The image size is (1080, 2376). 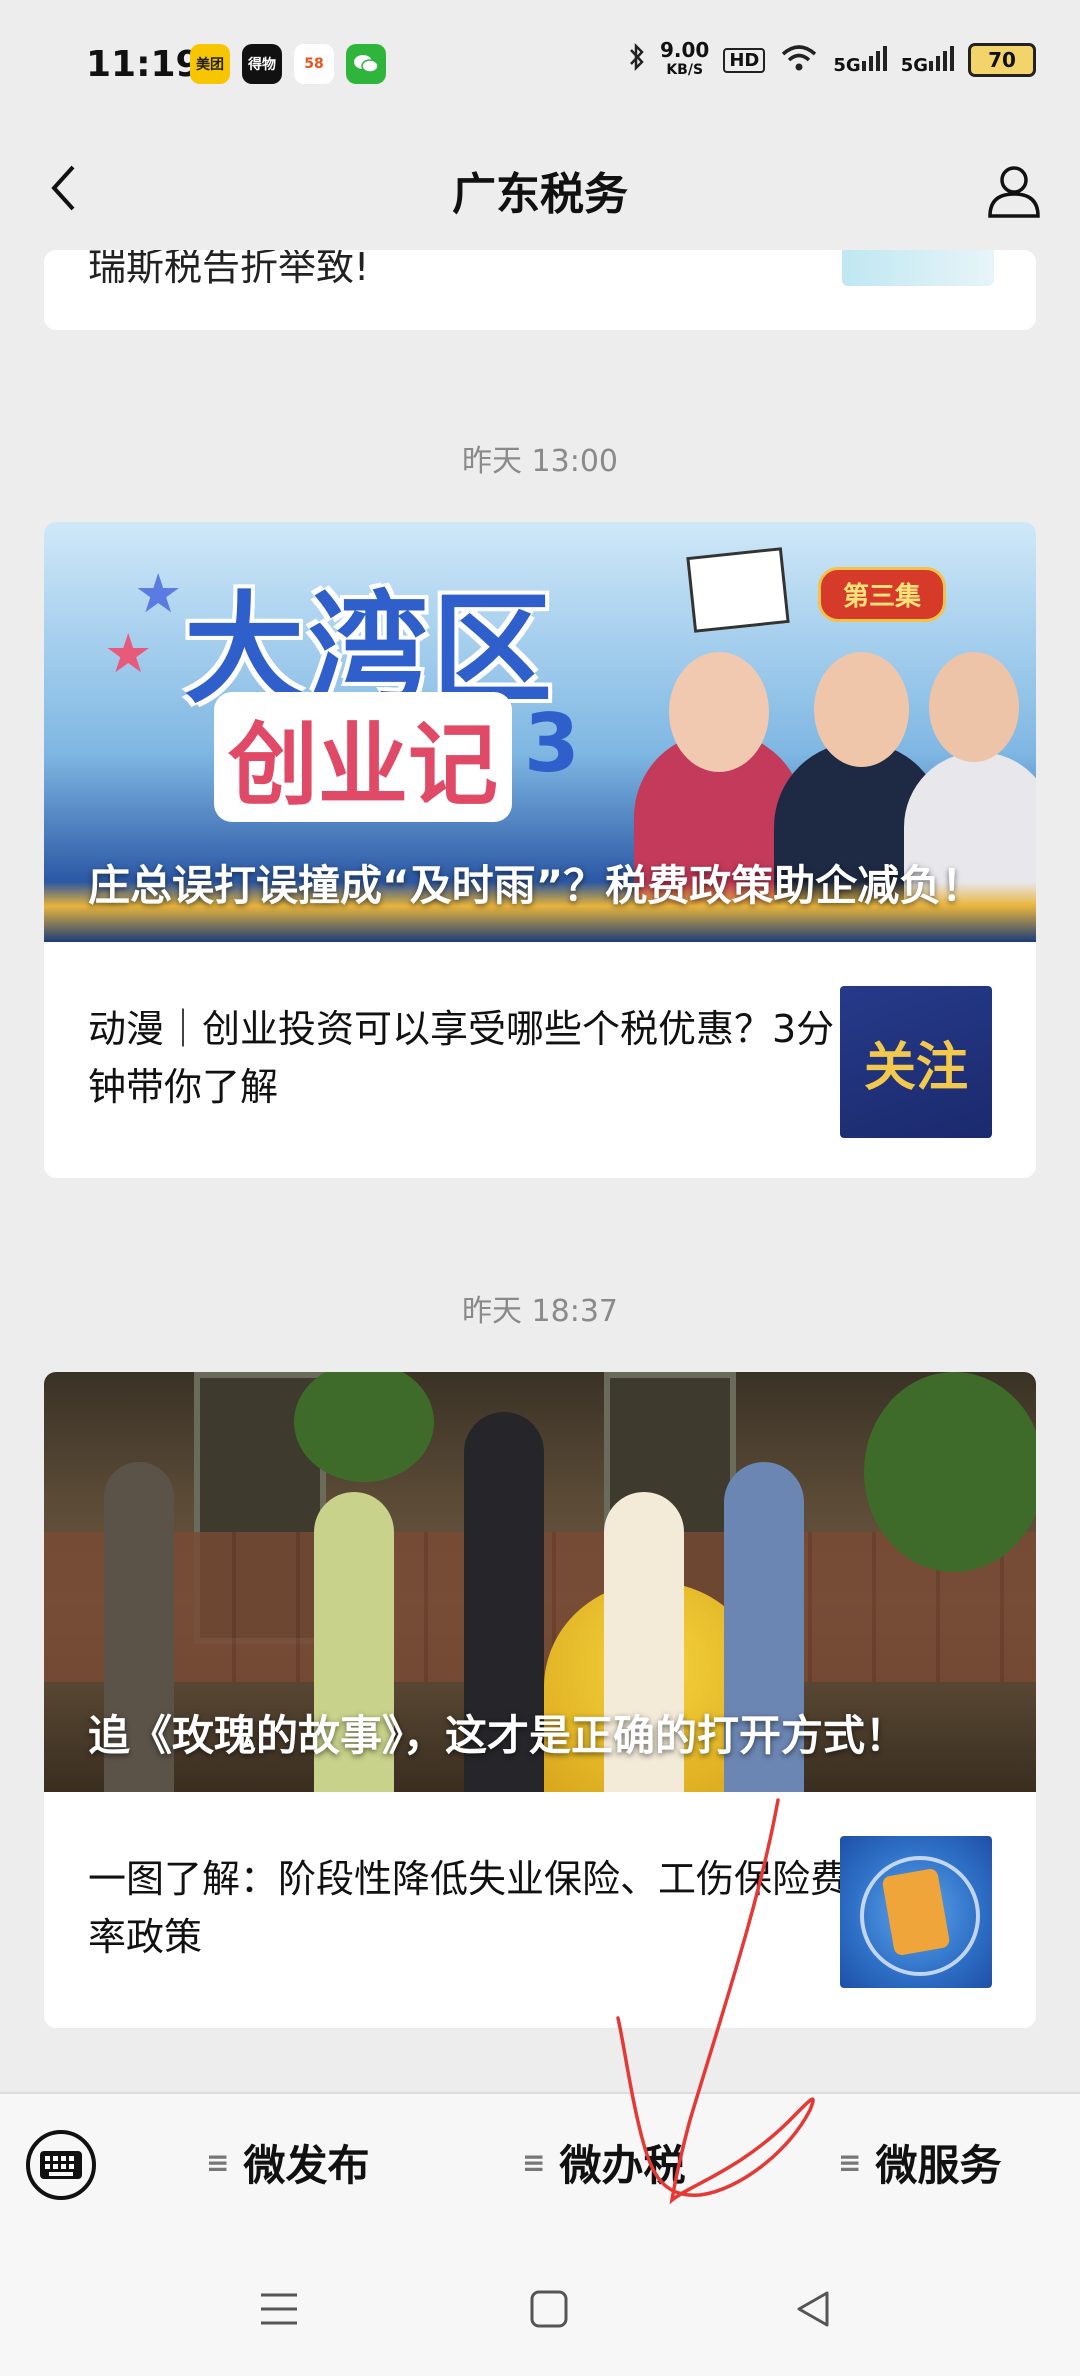 What do you see at coordinates (622, 2165) in the screenshot?
I see `menu-label: 微办税` at bounding box center [622, 2165].